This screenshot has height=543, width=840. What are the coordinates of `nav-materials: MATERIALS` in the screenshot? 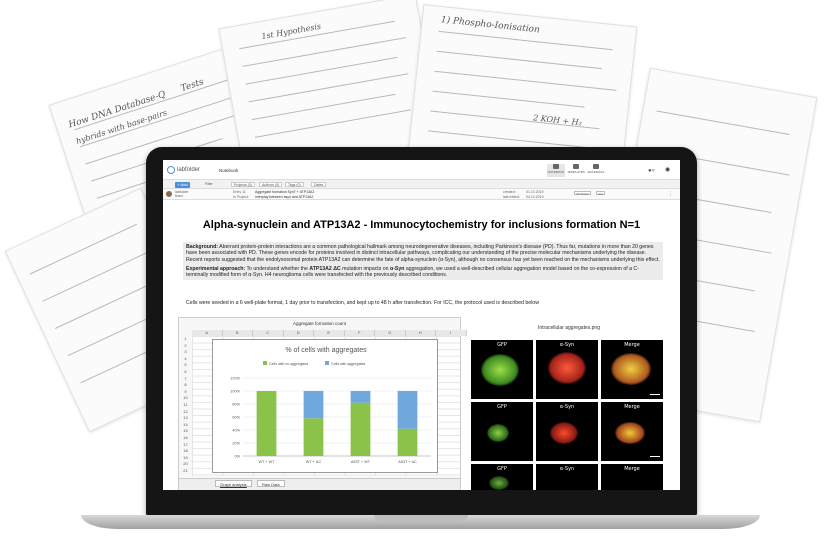 It's located at (596, 170).